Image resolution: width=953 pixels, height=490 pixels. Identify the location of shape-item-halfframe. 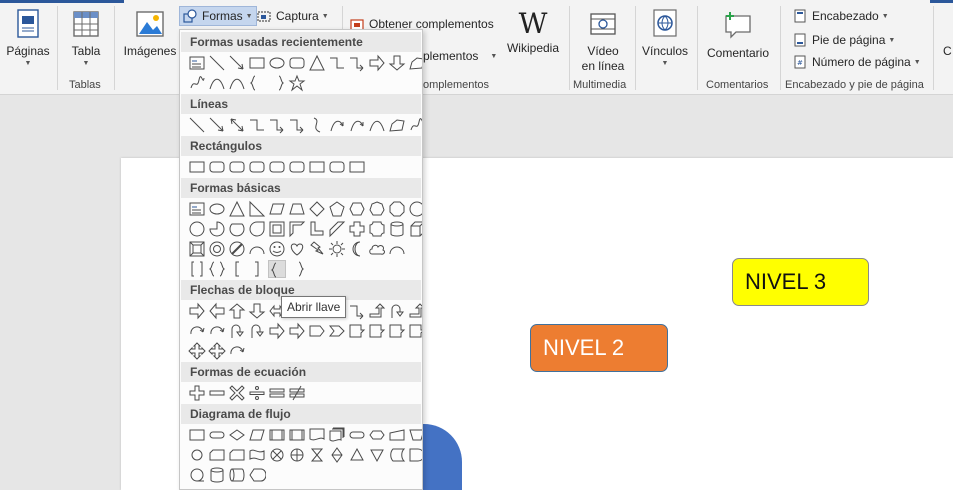
(297, 229).